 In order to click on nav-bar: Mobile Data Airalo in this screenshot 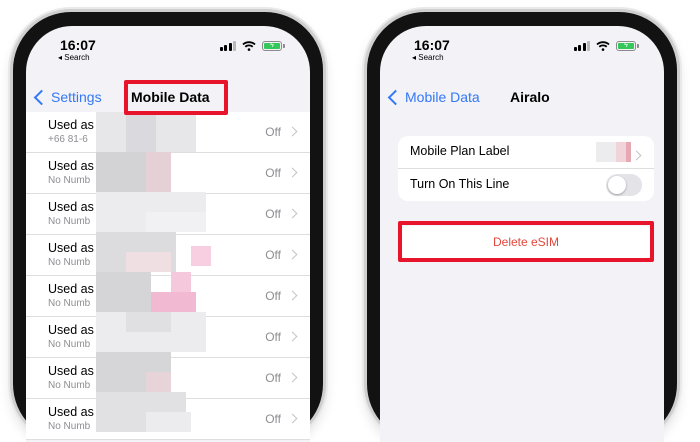, I will do `click(522, 100)`.